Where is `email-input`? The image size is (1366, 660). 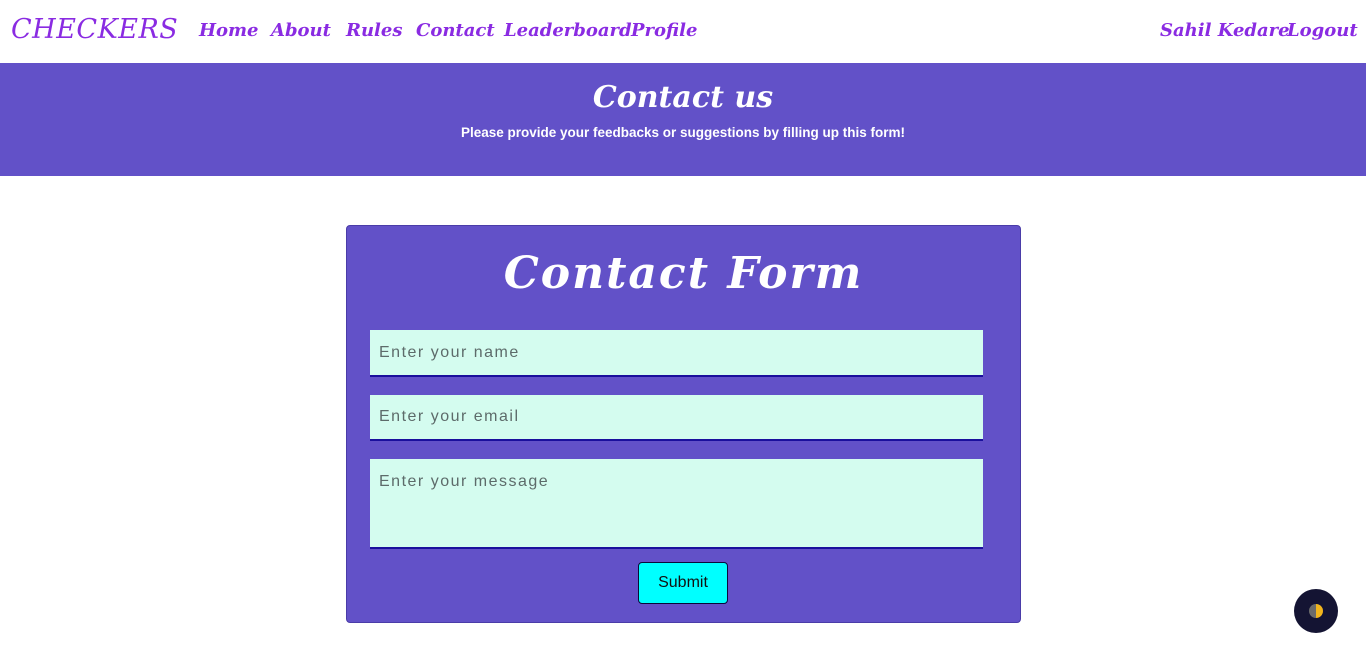 email-input is located at coordinates (676, 418).